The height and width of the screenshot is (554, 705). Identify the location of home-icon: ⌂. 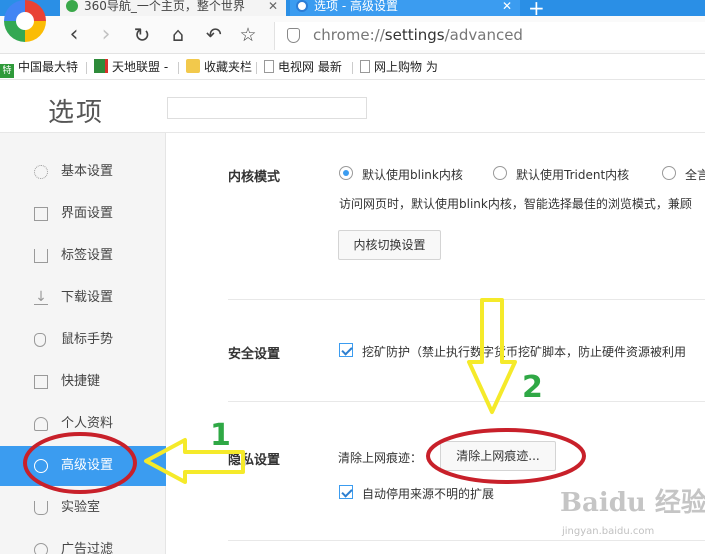
(178, 35).